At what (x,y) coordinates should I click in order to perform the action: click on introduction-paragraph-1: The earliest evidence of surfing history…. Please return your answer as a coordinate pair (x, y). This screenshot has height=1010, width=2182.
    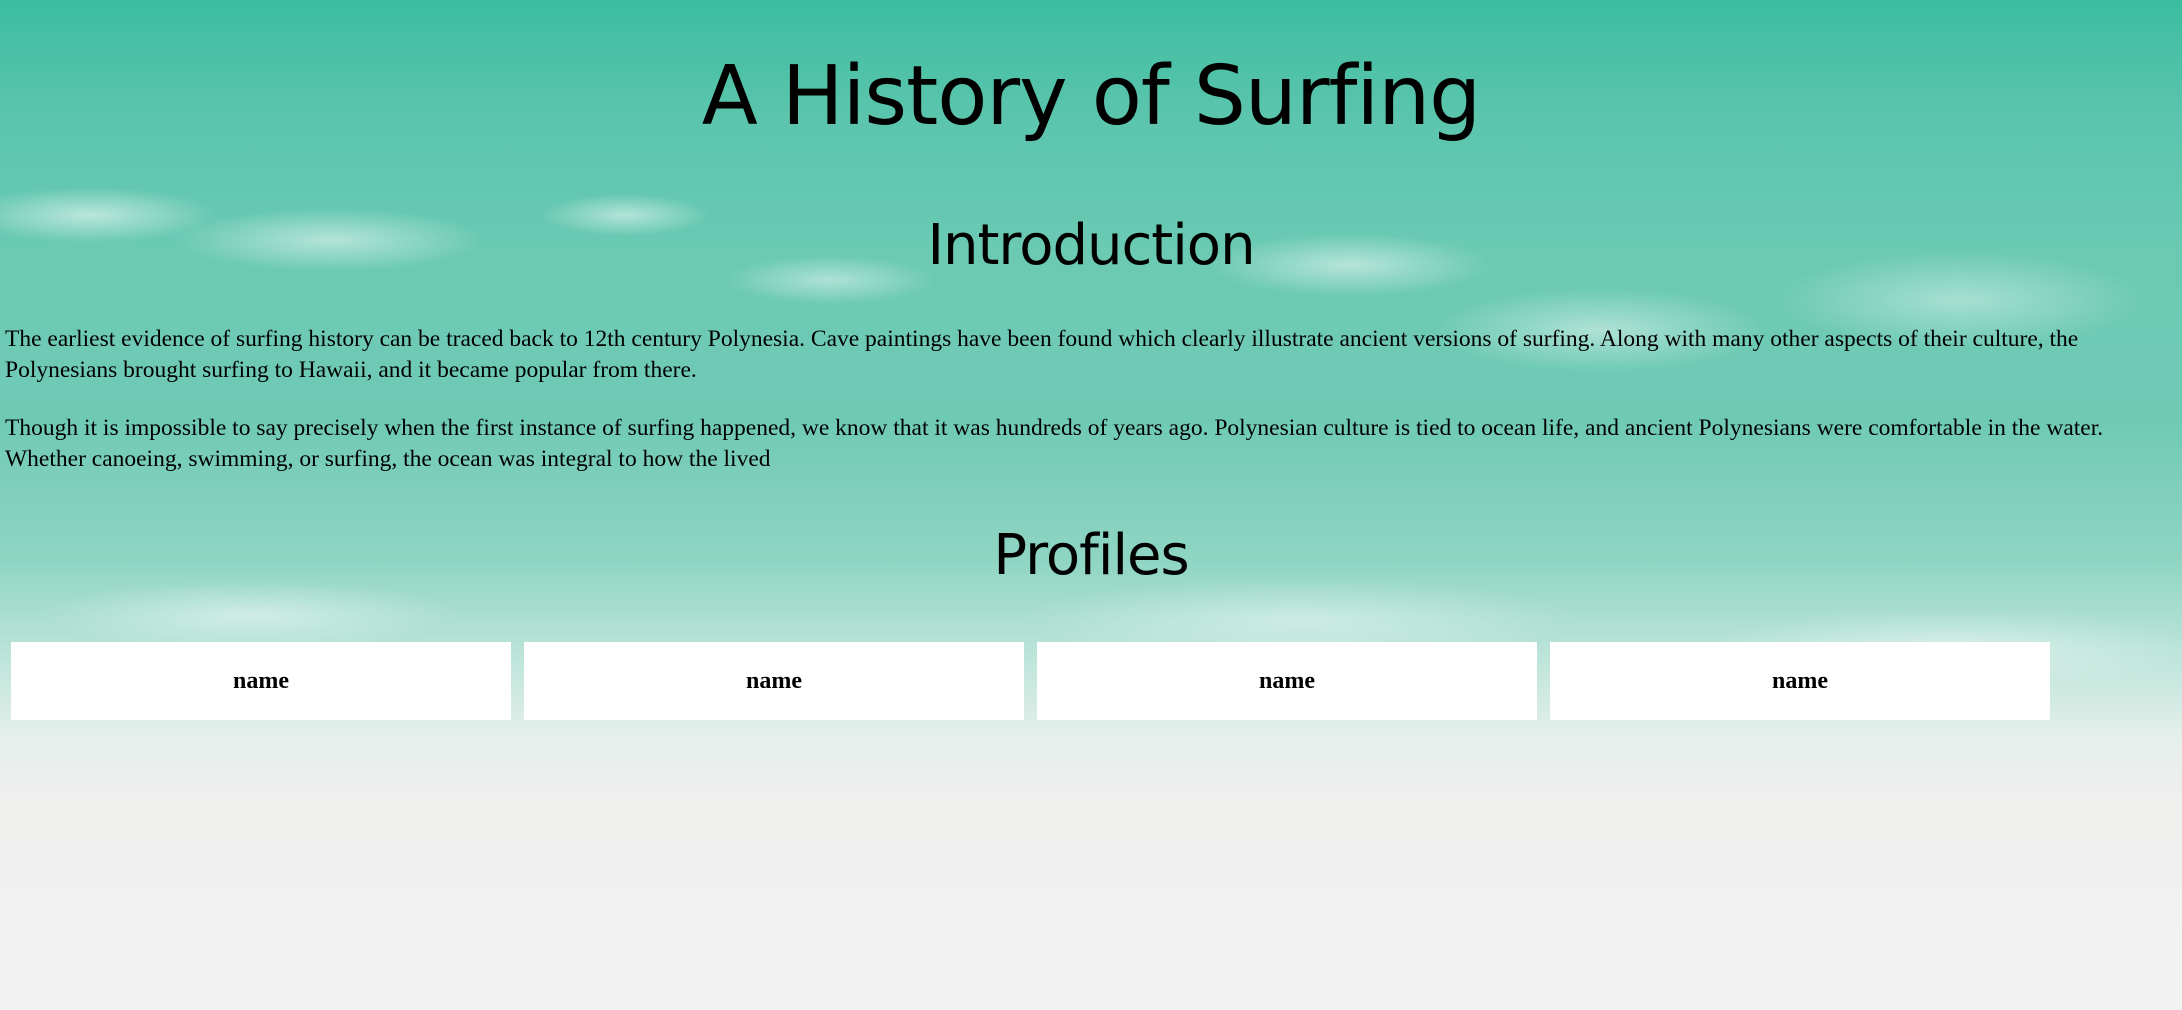
    Looking at the image, I should click on (1042, 354).